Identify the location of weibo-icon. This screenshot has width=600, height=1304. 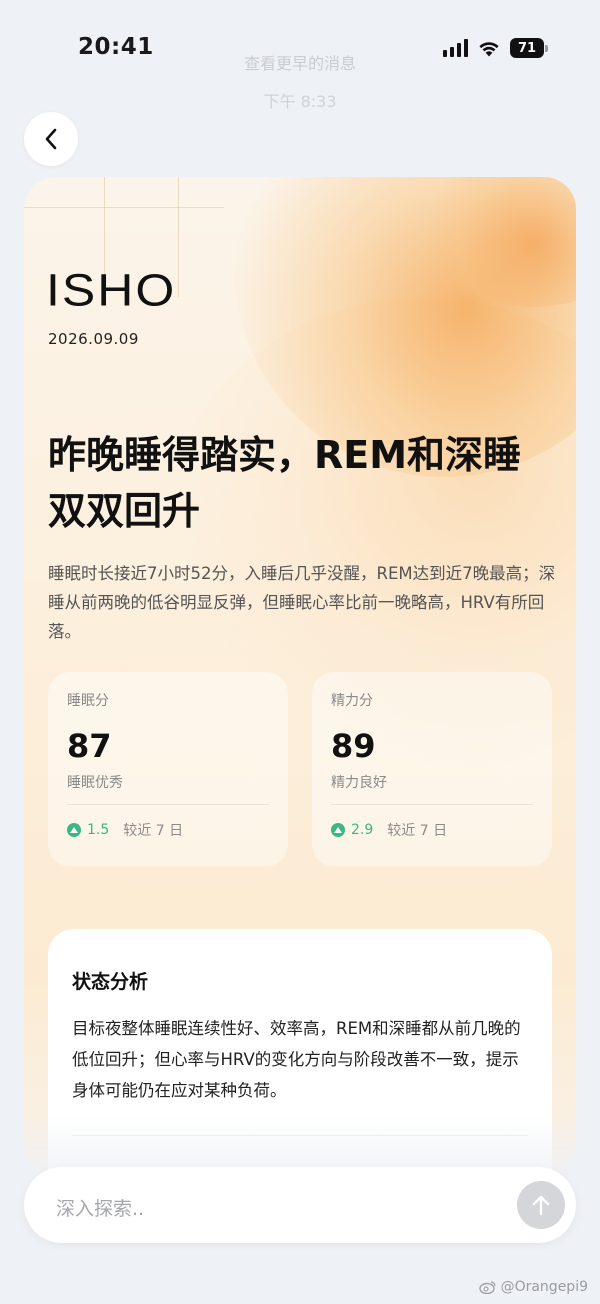
(487, 1287).